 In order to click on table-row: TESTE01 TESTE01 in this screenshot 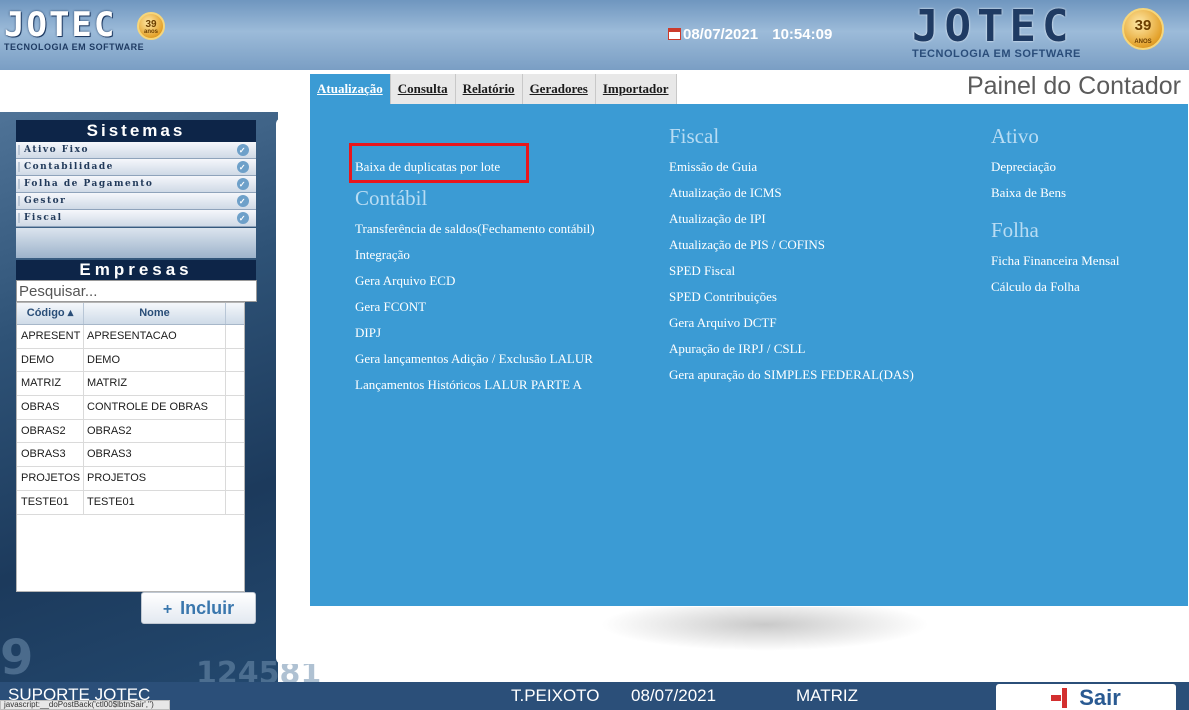, I will do `click(130, 502)`.